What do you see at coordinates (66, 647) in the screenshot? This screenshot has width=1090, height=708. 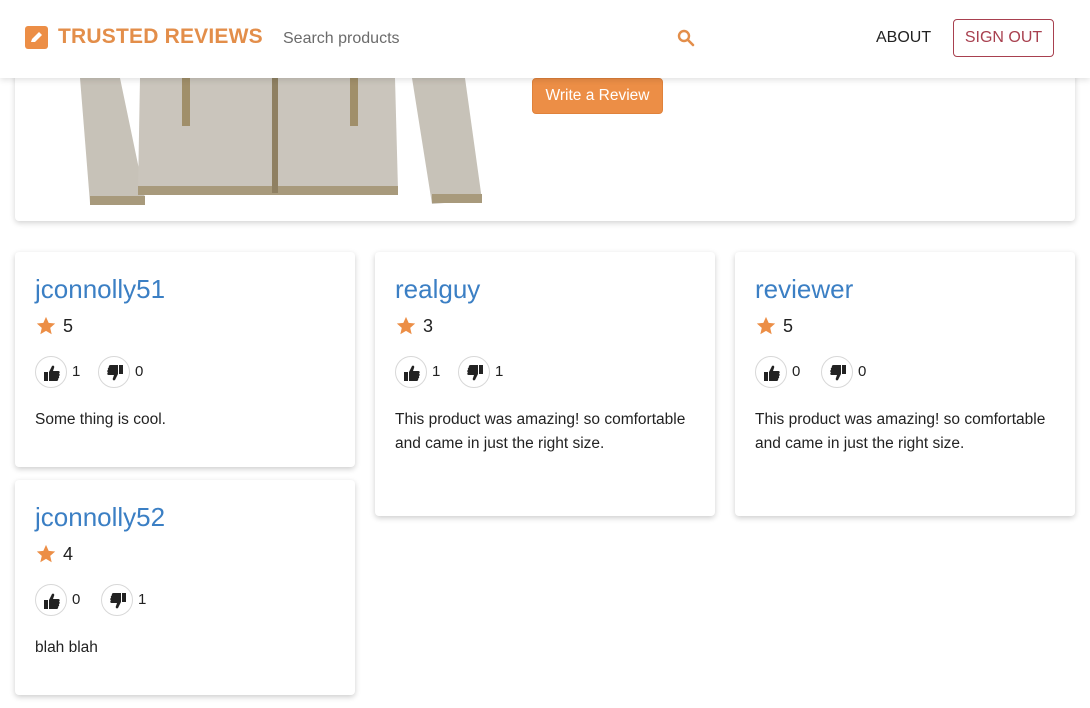 I see `review-text: blah blah` at bounding box center [66, 647].